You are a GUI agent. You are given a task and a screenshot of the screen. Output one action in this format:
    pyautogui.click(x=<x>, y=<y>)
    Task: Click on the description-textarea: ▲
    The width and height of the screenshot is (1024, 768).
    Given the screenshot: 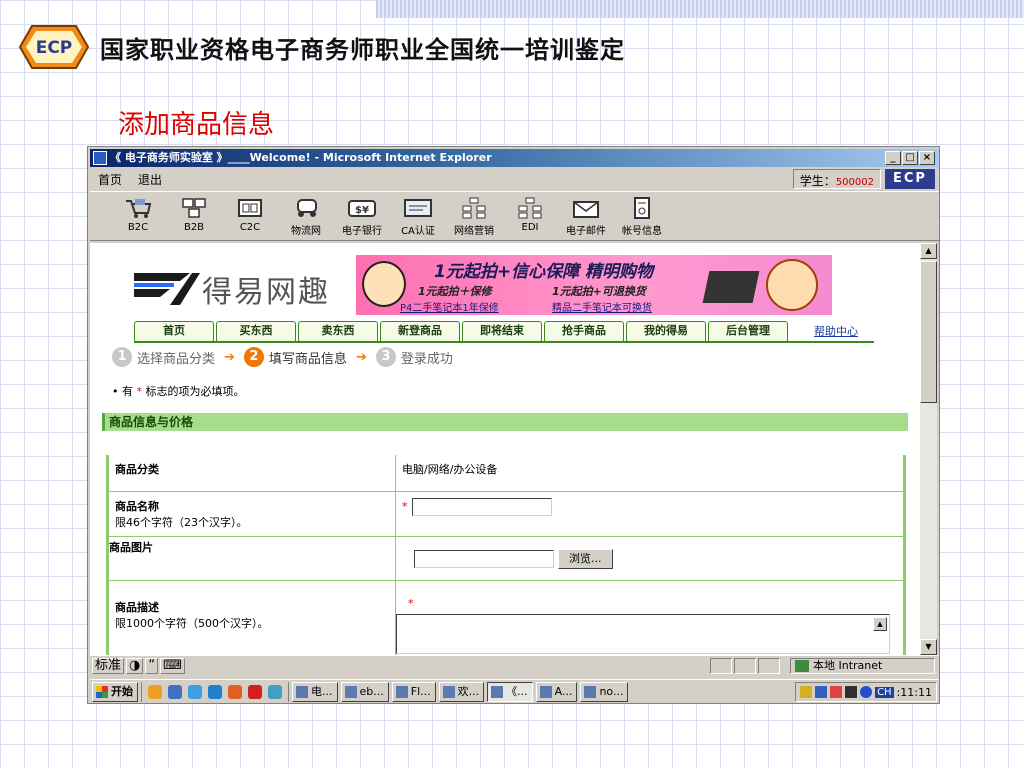 What is the action you would take?
    pyautogui.click(x=643, y=633)
    